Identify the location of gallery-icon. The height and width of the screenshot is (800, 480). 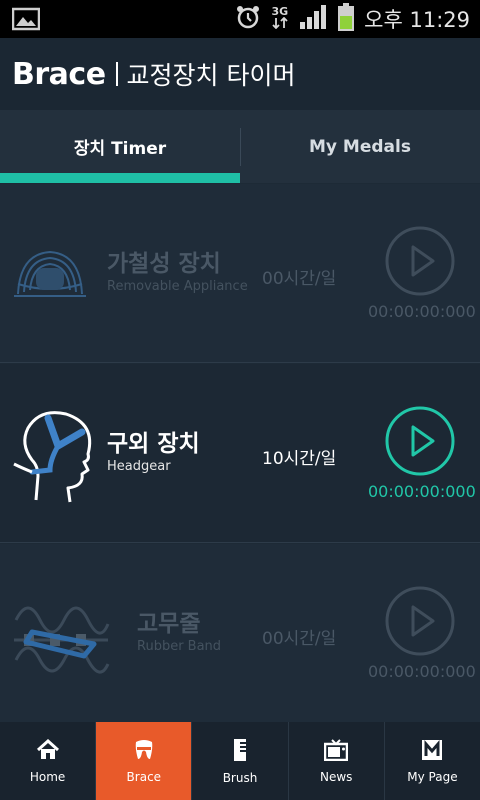
(26, 21).